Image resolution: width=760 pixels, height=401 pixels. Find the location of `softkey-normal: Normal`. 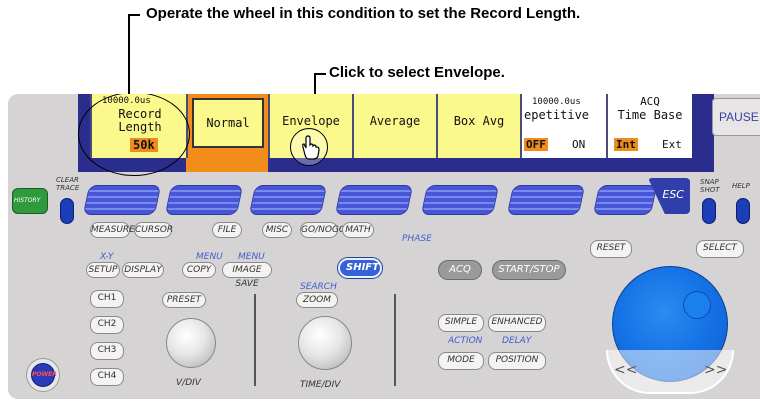

softkey-normal: Normal is located at coordinates (227, 126).